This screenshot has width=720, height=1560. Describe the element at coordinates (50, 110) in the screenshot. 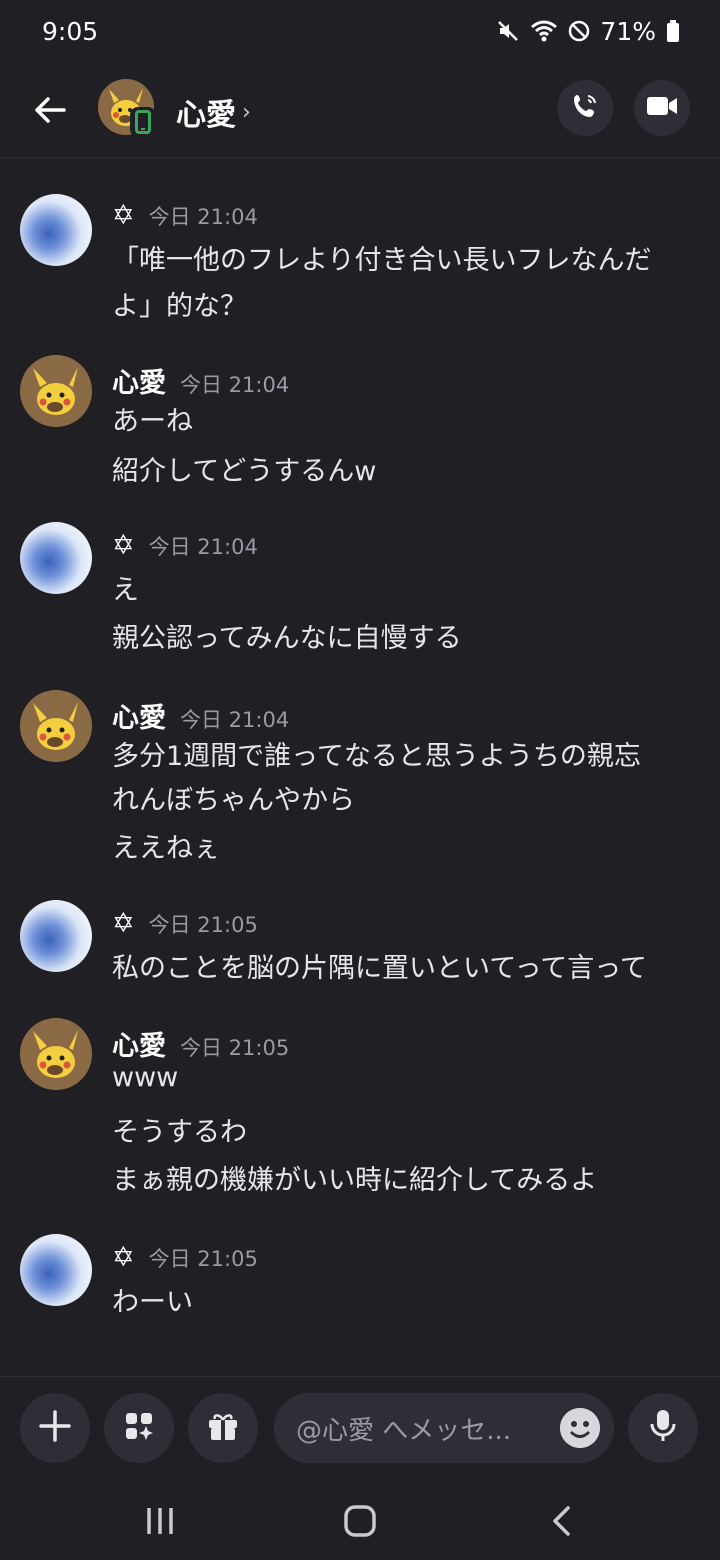

I see `back-arrow-icon` at that location.